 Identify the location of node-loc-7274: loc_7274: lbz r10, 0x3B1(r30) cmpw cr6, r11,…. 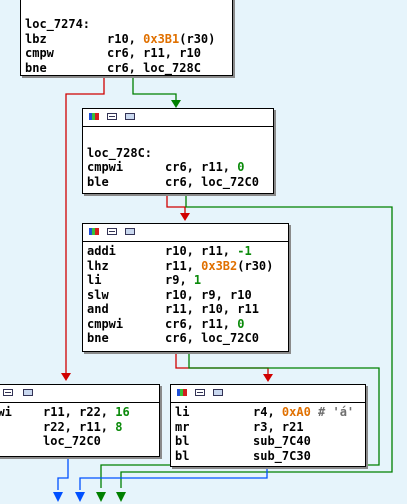
(126, 38).